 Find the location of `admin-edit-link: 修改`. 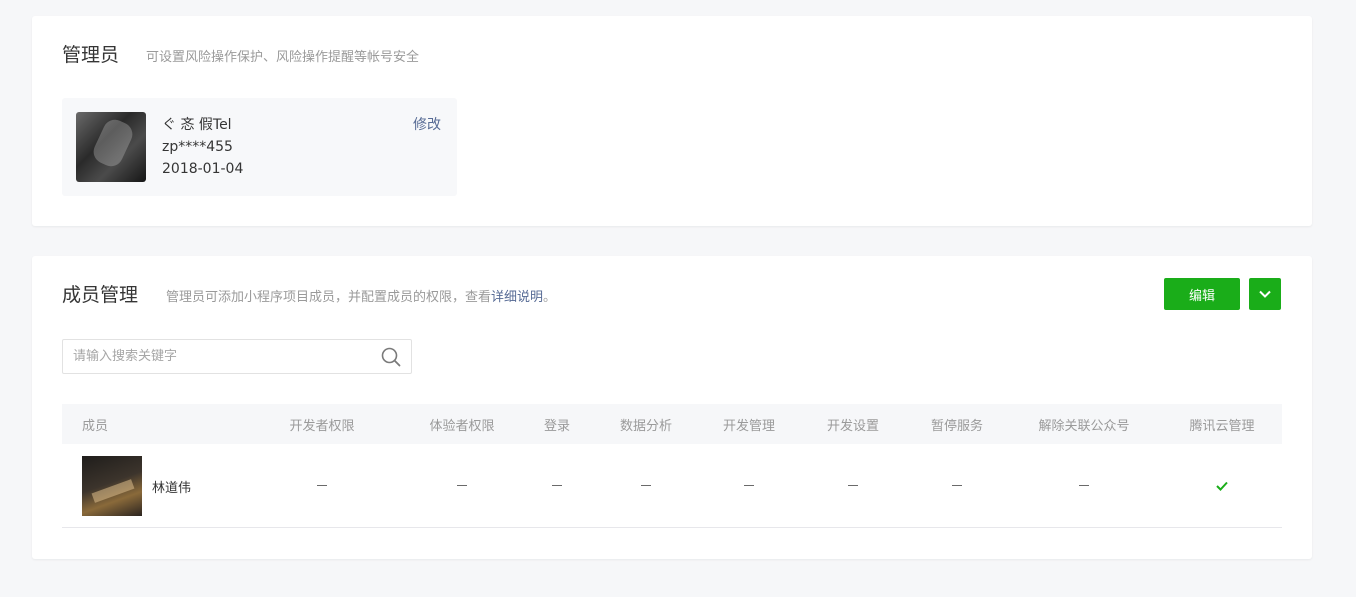

admin-edit-link: 修改 is located at coordinates (427, 125).